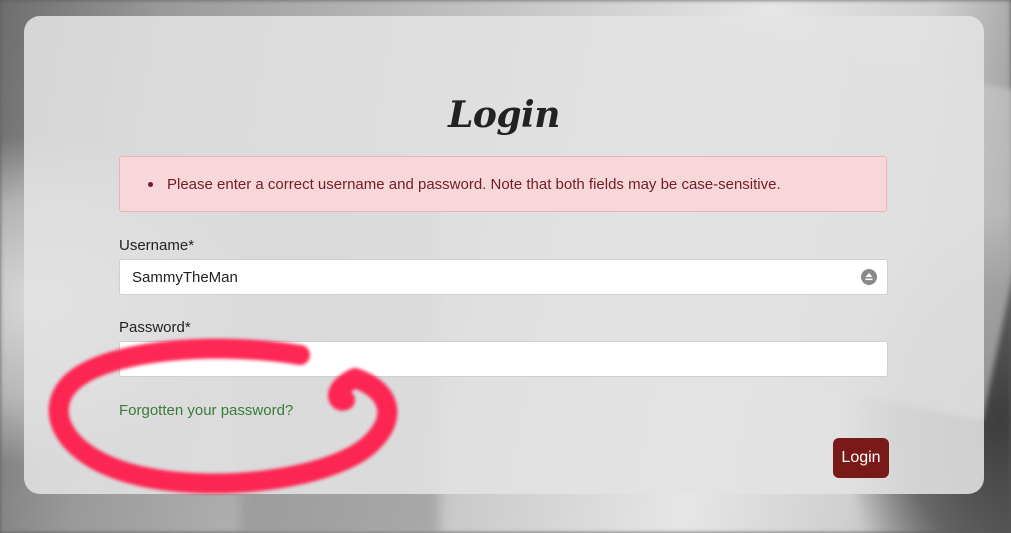 Image resolution: width=1011 pixels, height=533 pixels. I want to click on password-input, so click(503, 359).